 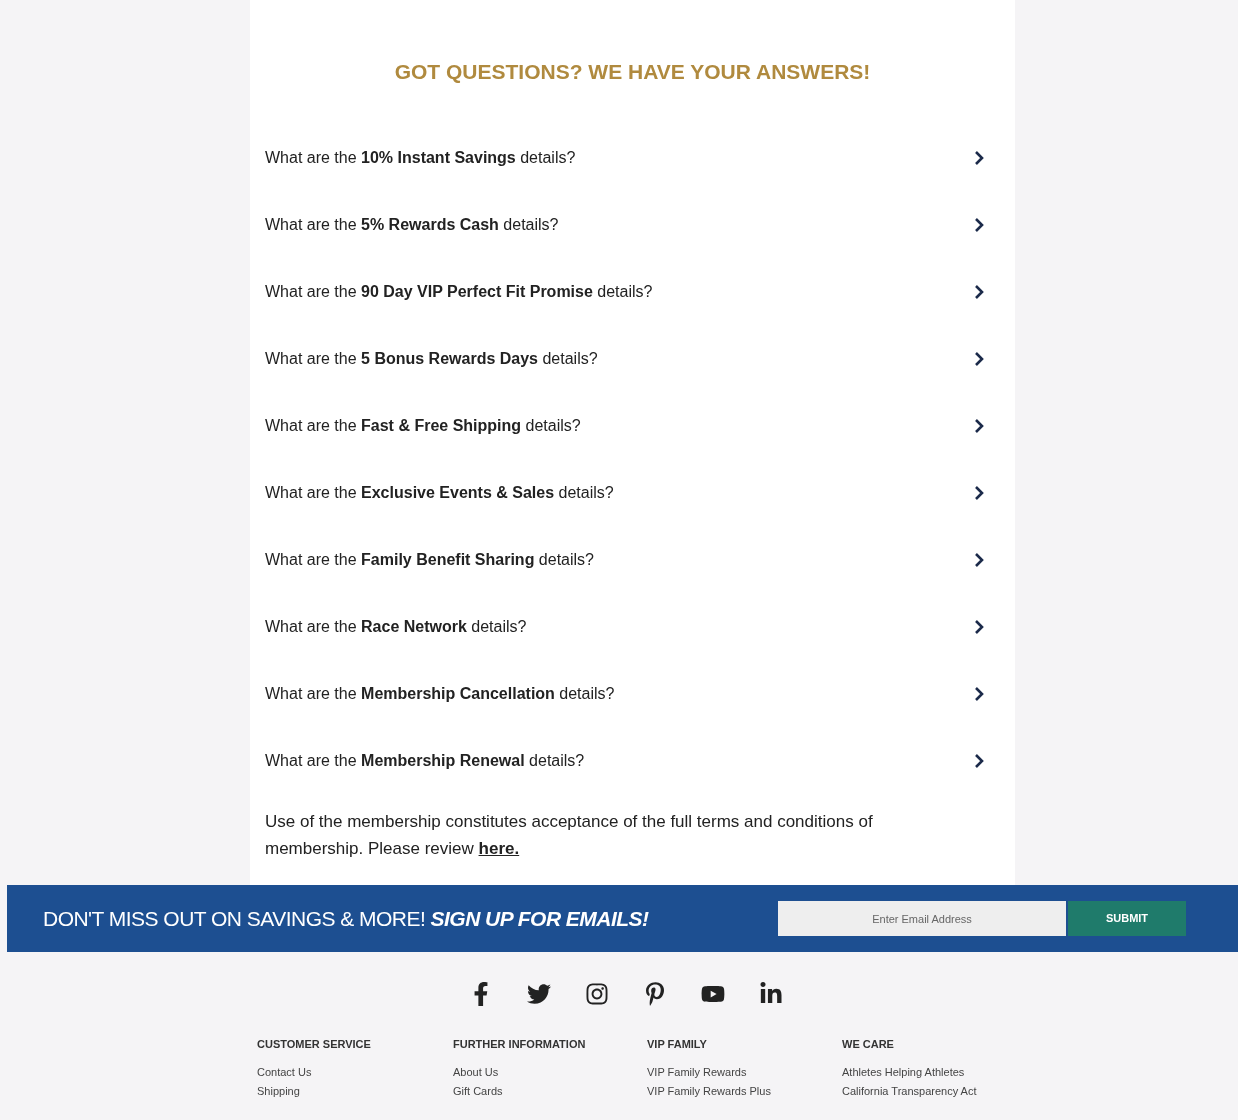 What do you see at coordinates (355, 1072) in the screenshot?
I see `footer-link: Contact Us` at bounding box center [355, 1072].